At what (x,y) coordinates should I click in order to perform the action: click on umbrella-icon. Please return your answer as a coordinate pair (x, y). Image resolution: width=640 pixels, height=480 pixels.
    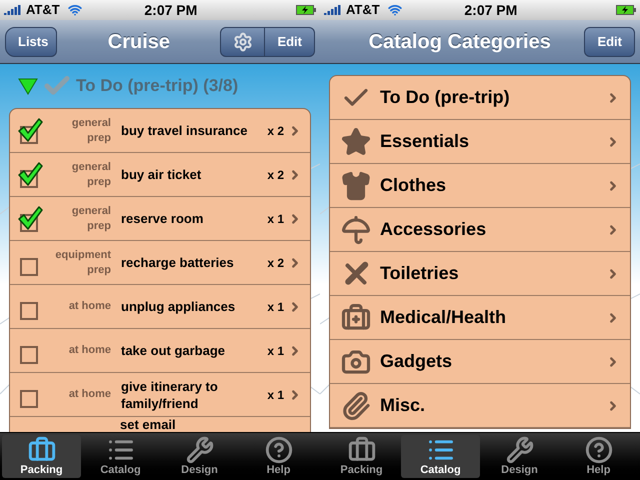
    Looking at the image, I should click on (356, 229).